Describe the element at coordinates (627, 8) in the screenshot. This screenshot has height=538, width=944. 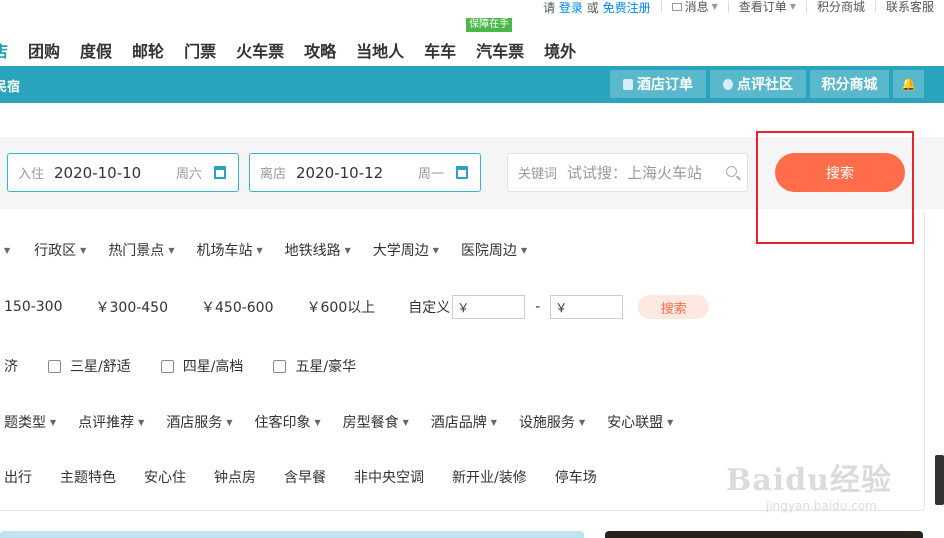
I see `register-link: 免费注册` at that location.